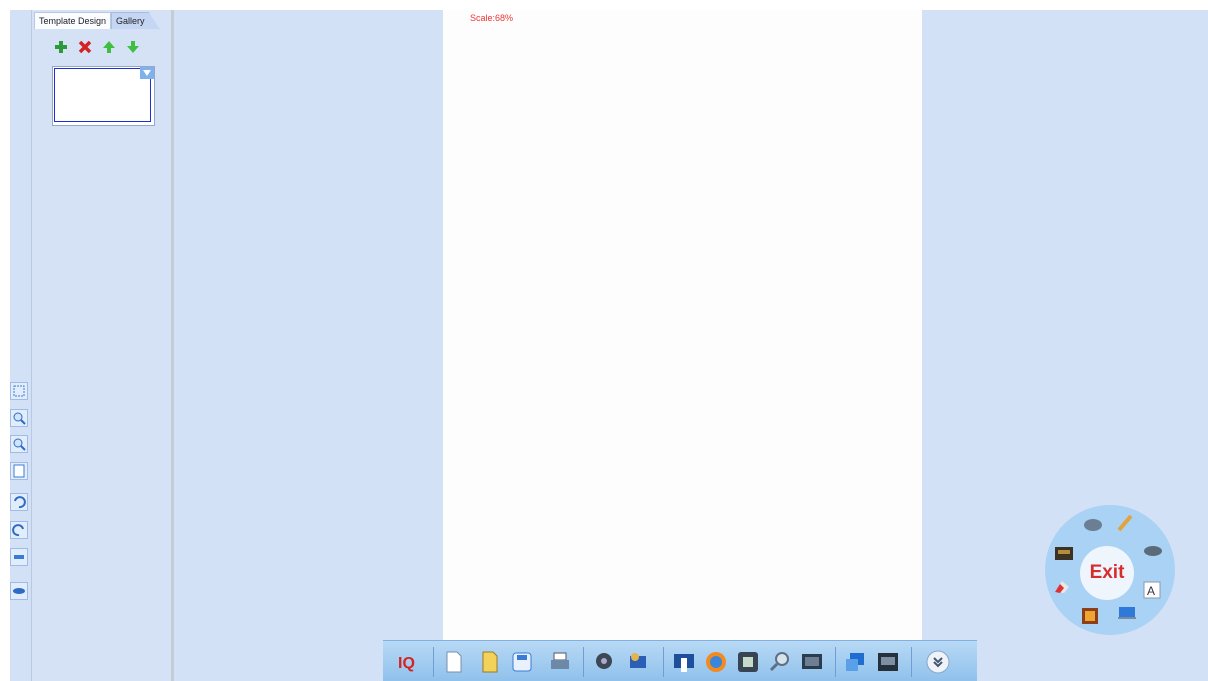 The height and width of the screenshot is (681, 1208). I want to click on eraser-icon, so click(19, 591).